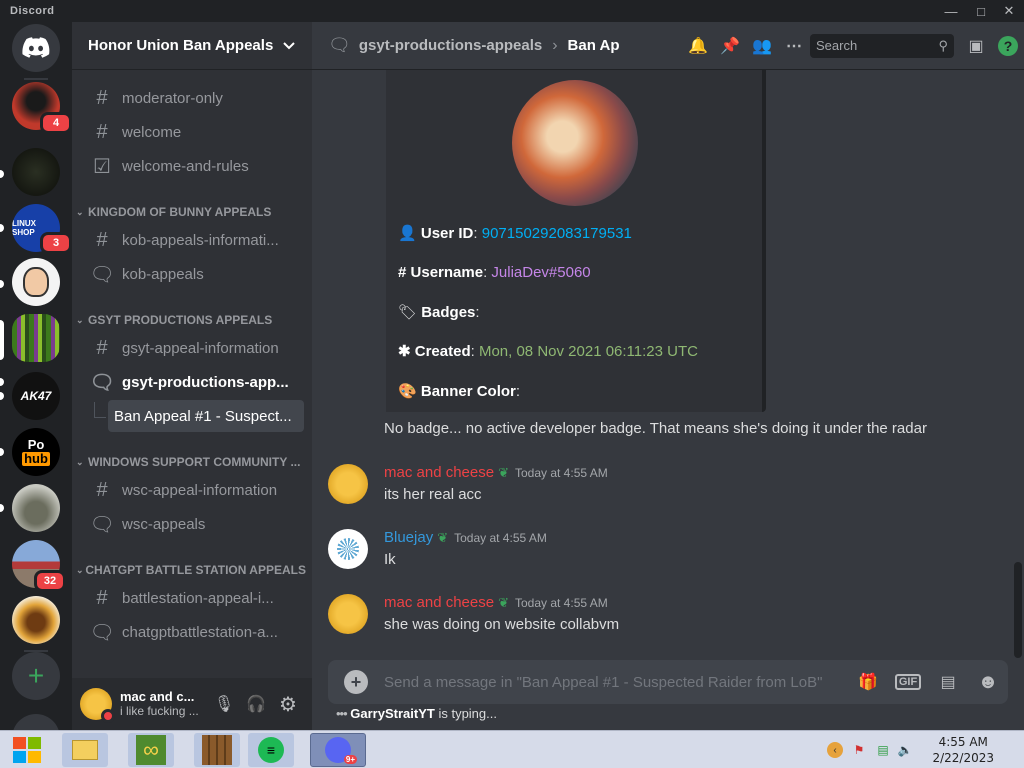  Describe the element at coordinates (908, 682) in the screenshot. I see `gif-button: GIF` at that location.